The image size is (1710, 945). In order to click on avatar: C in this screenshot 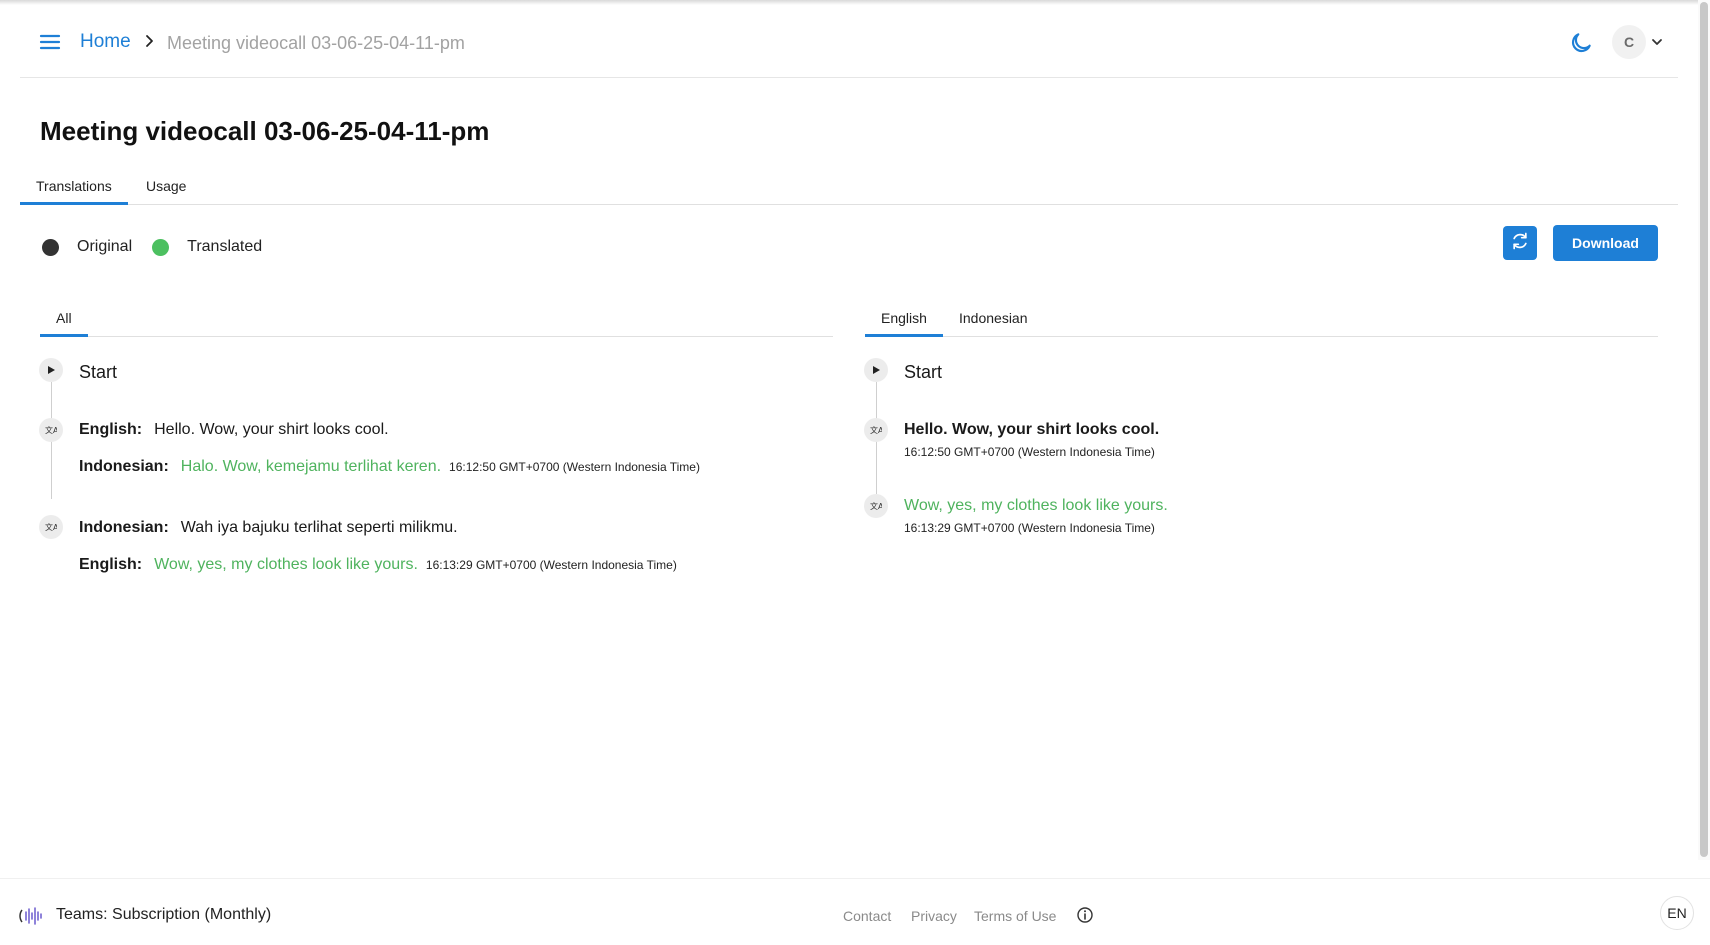, I will do `click(1629, 42)`.